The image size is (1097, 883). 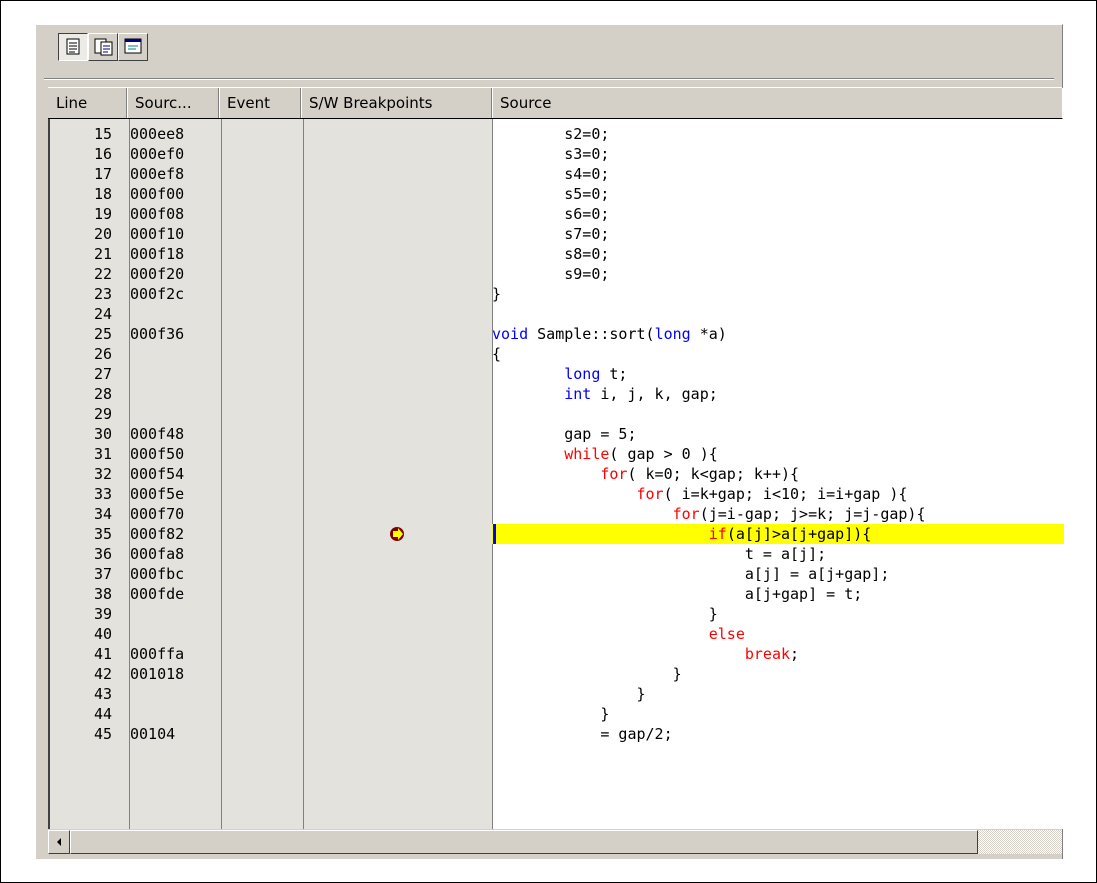 I want to click on code-fragment: i, j, k, gap;, so click(x=654, y=394).